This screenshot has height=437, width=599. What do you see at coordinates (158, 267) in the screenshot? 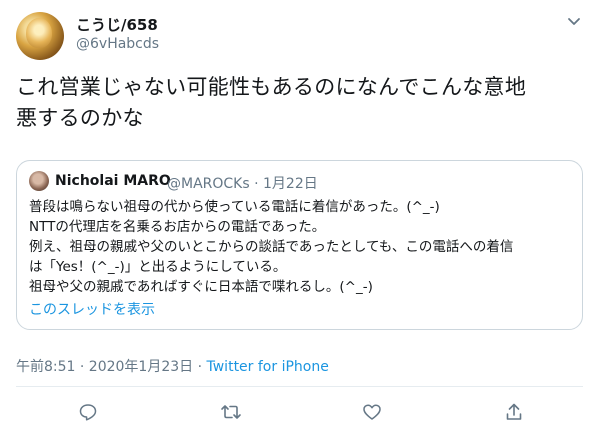
I see `quoted-text-line: は「Yes！(^_-)」と出るようにしている。` at bounding box center [158, 267].